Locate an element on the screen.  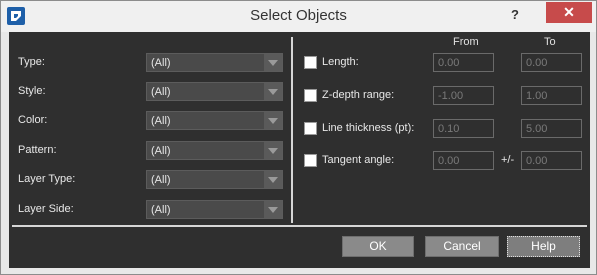
type-select: (All) is located at coordinates (214, 62).